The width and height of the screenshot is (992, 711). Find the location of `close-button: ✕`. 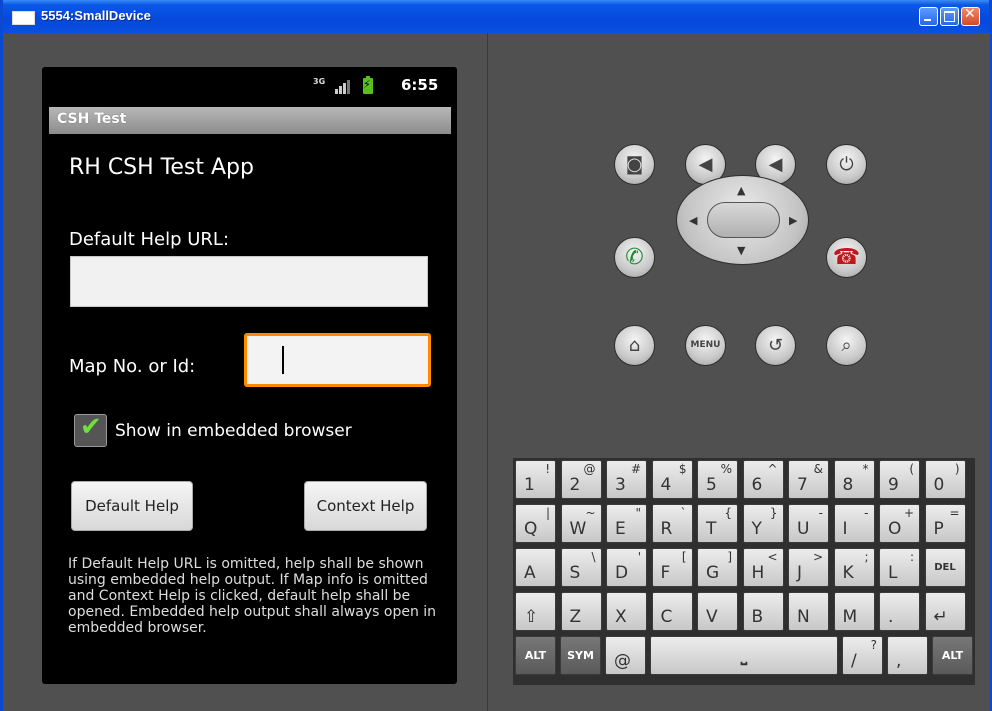

close-button: ✕ is located at coordinates (970, 16).